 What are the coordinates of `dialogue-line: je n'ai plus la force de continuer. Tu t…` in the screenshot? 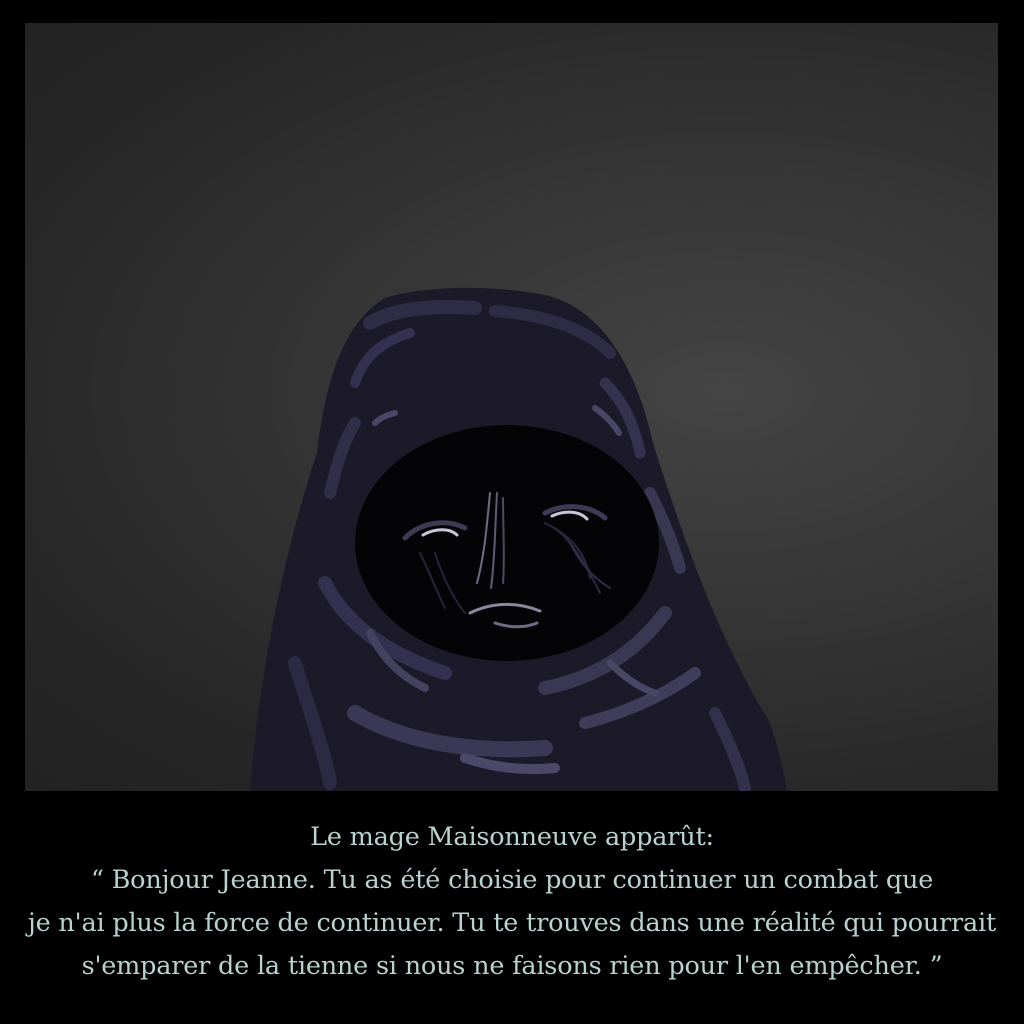 It's located at (512, 923).